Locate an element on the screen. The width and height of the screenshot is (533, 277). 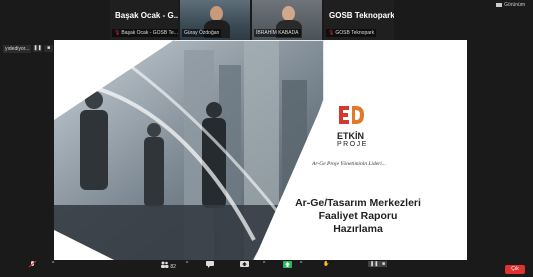
participant-tile-ibrahim: İBRAHİM KABADA is located at coordinates (287, 20).